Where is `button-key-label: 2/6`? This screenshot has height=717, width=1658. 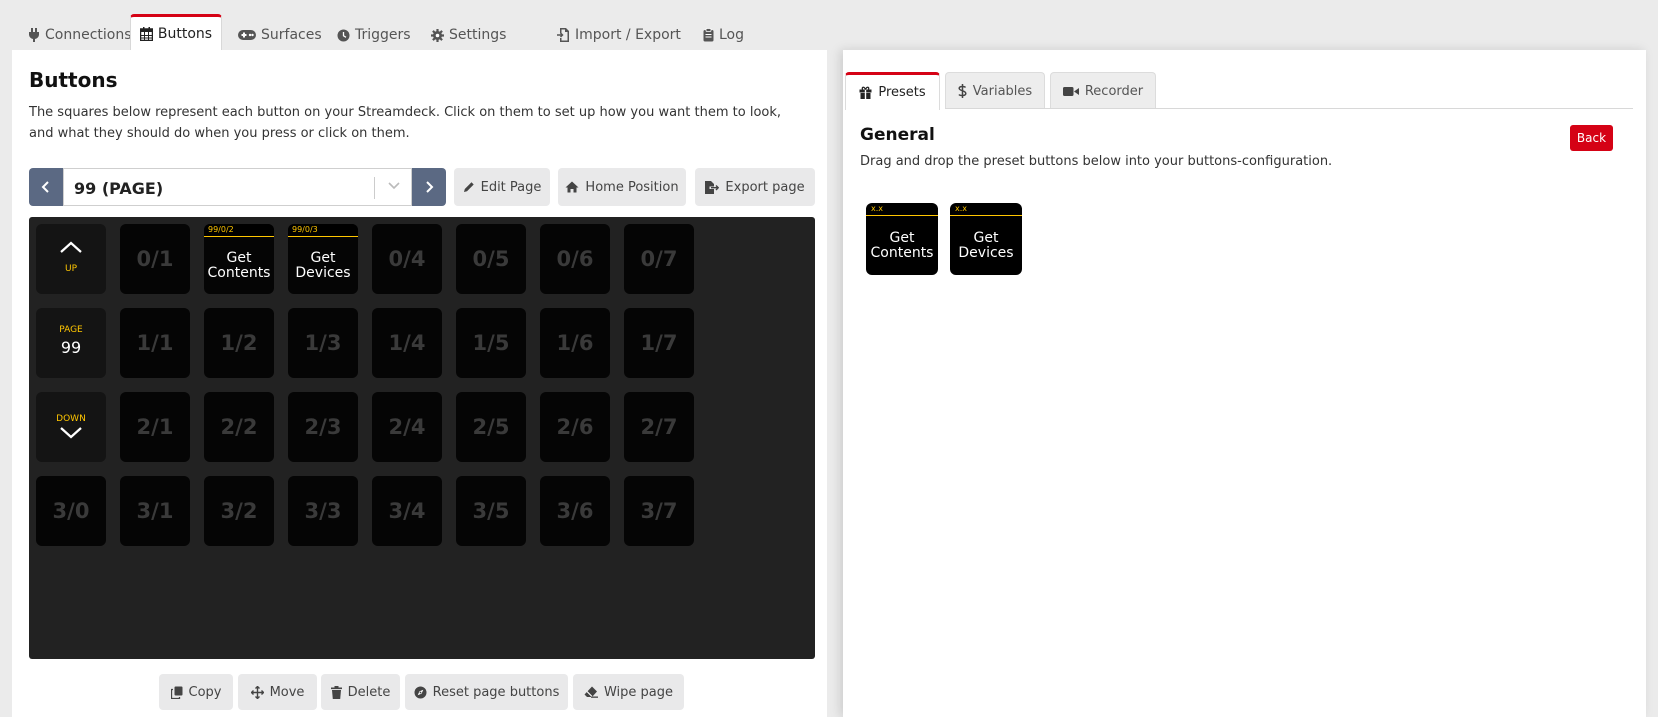
button-key-label: 2/6 is located at coordinates (575, 427).